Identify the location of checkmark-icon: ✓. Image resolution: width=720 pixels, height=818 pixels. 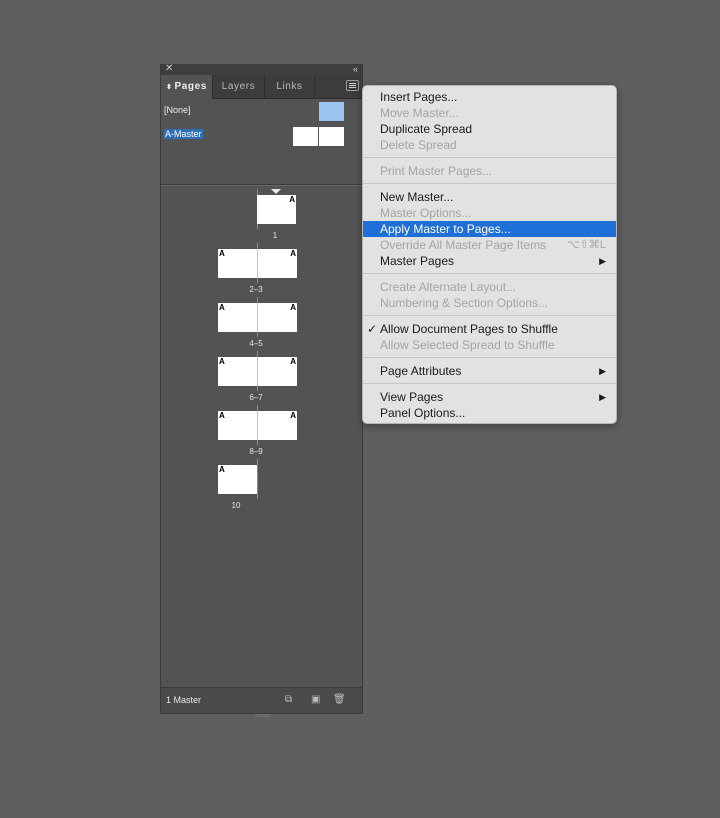
(372, 329).